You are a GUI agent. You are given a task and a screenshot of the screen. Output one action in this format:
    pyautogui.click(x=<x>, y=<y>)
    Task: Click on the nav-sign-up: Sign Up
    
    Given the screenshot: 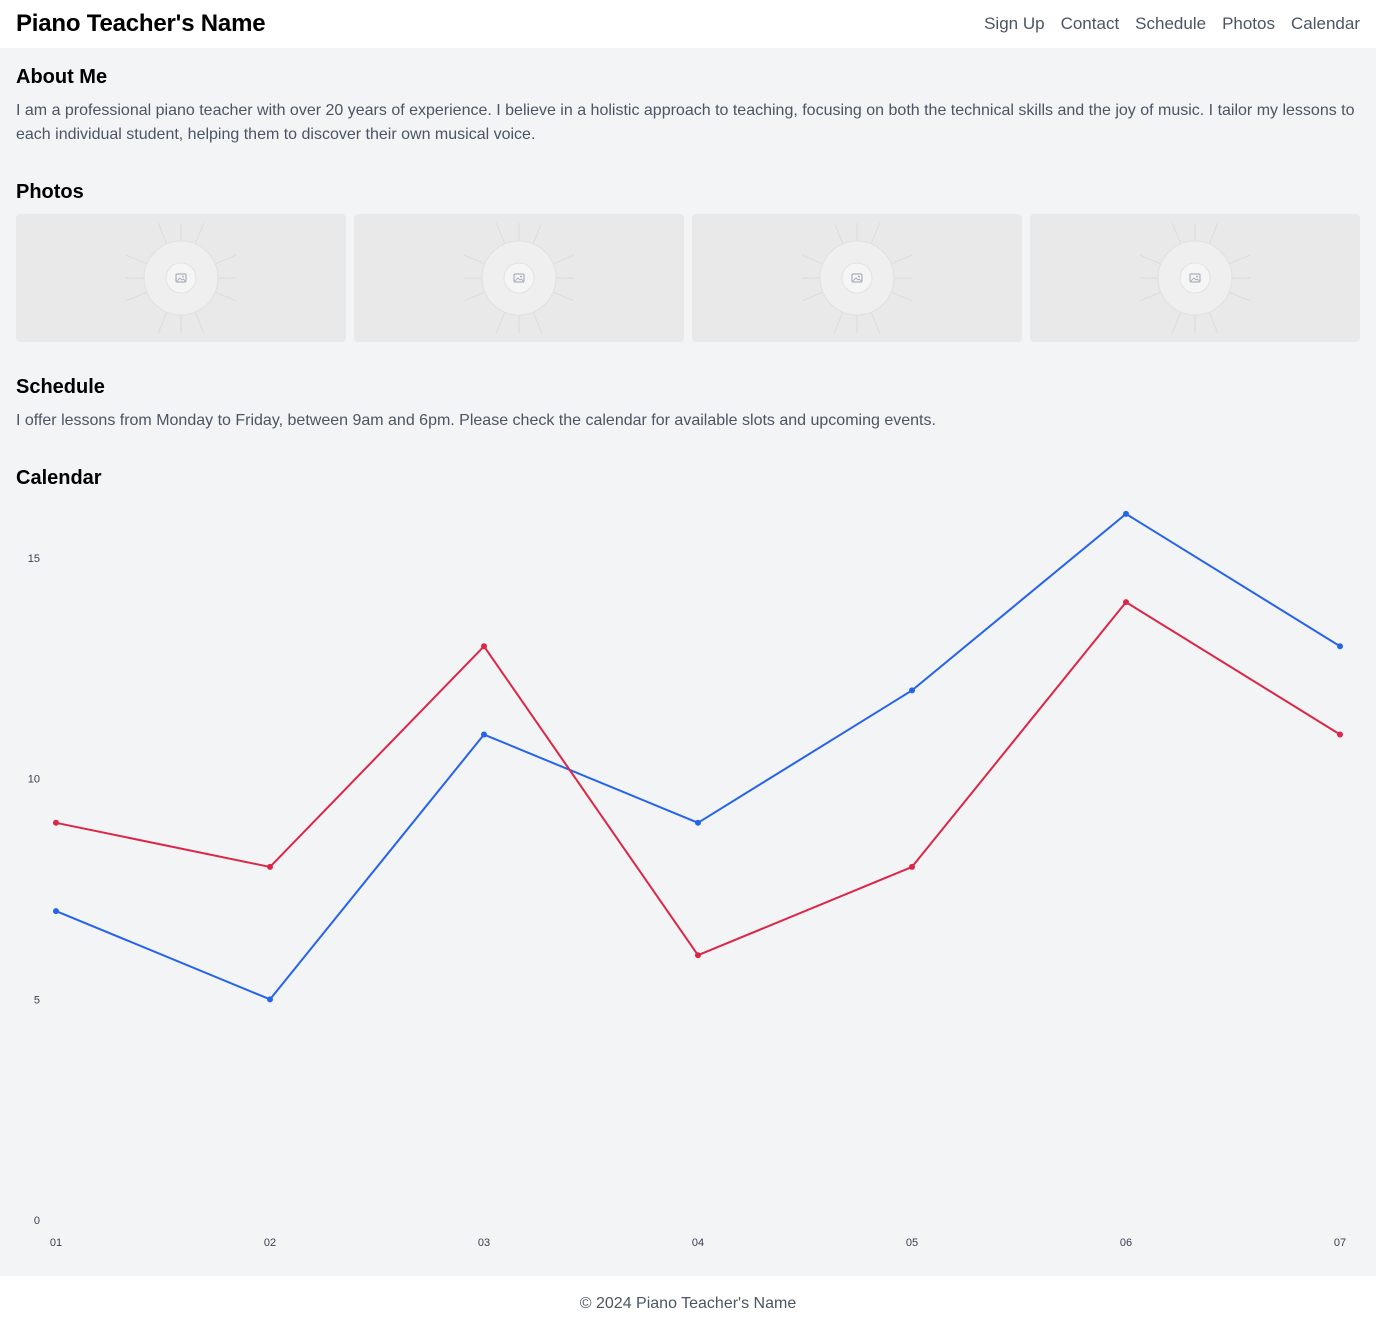 What is the action you would take?
    pyautogui.click(x=1014, y=24)
    